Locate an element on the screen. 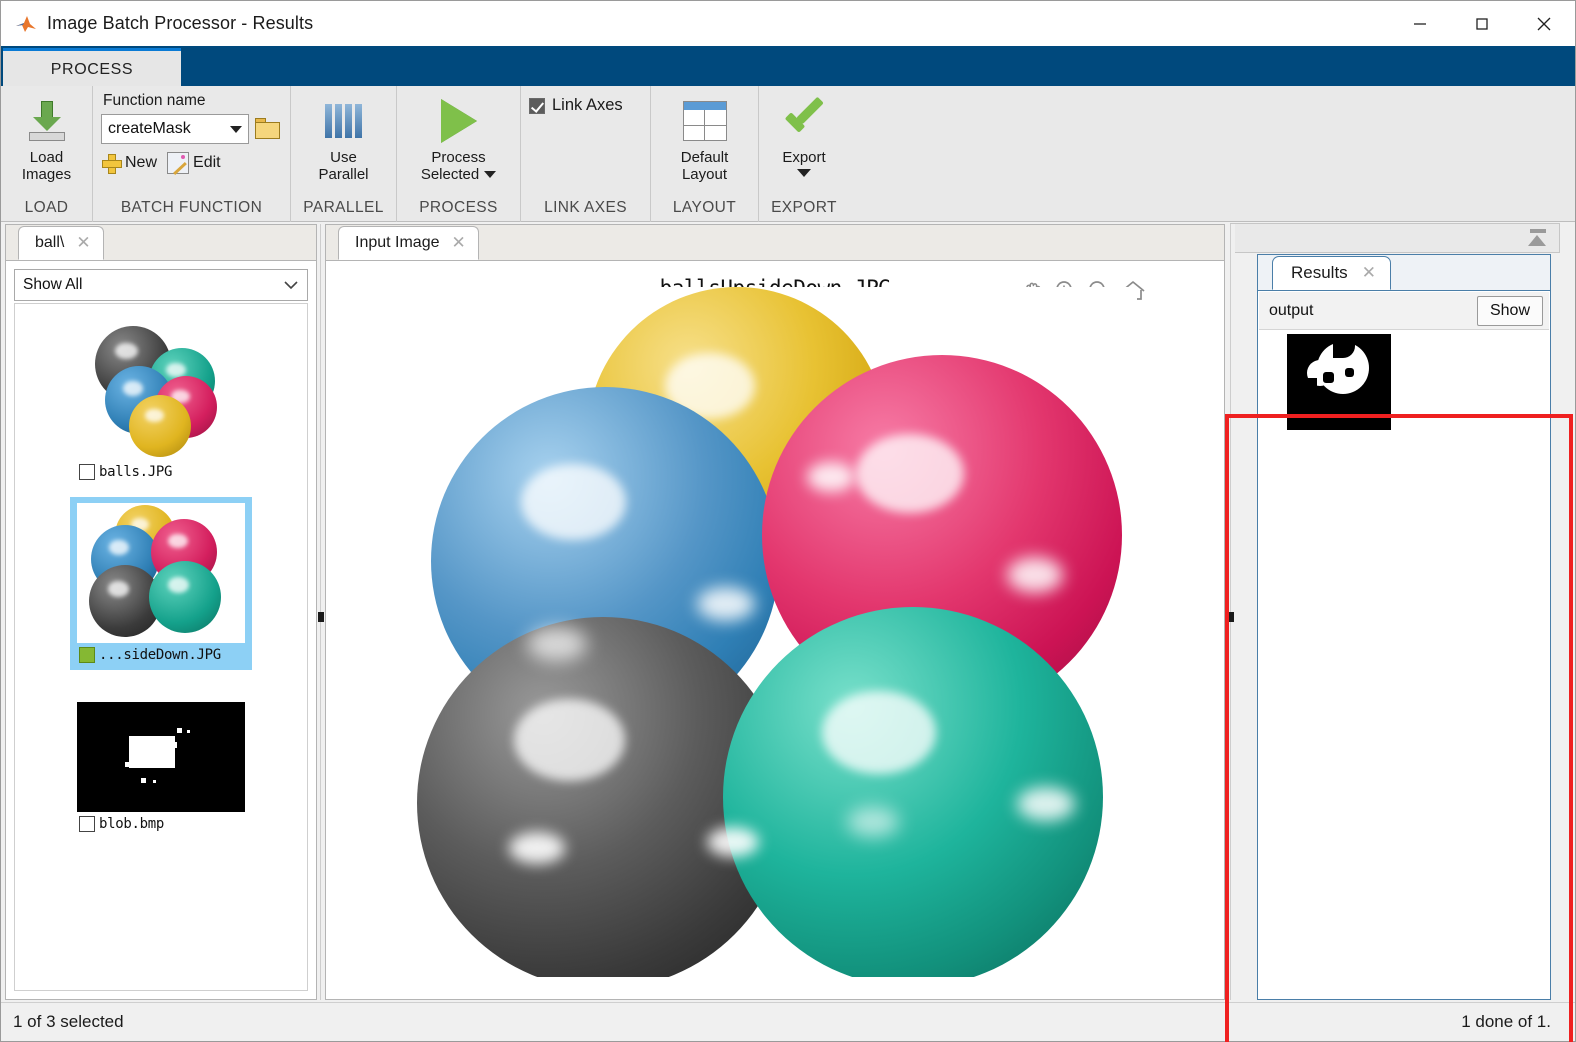 Image resolution: width=1576 pixels, height=1042 pixels. tab-process: PROCESS is located at coordinates (92, 68).